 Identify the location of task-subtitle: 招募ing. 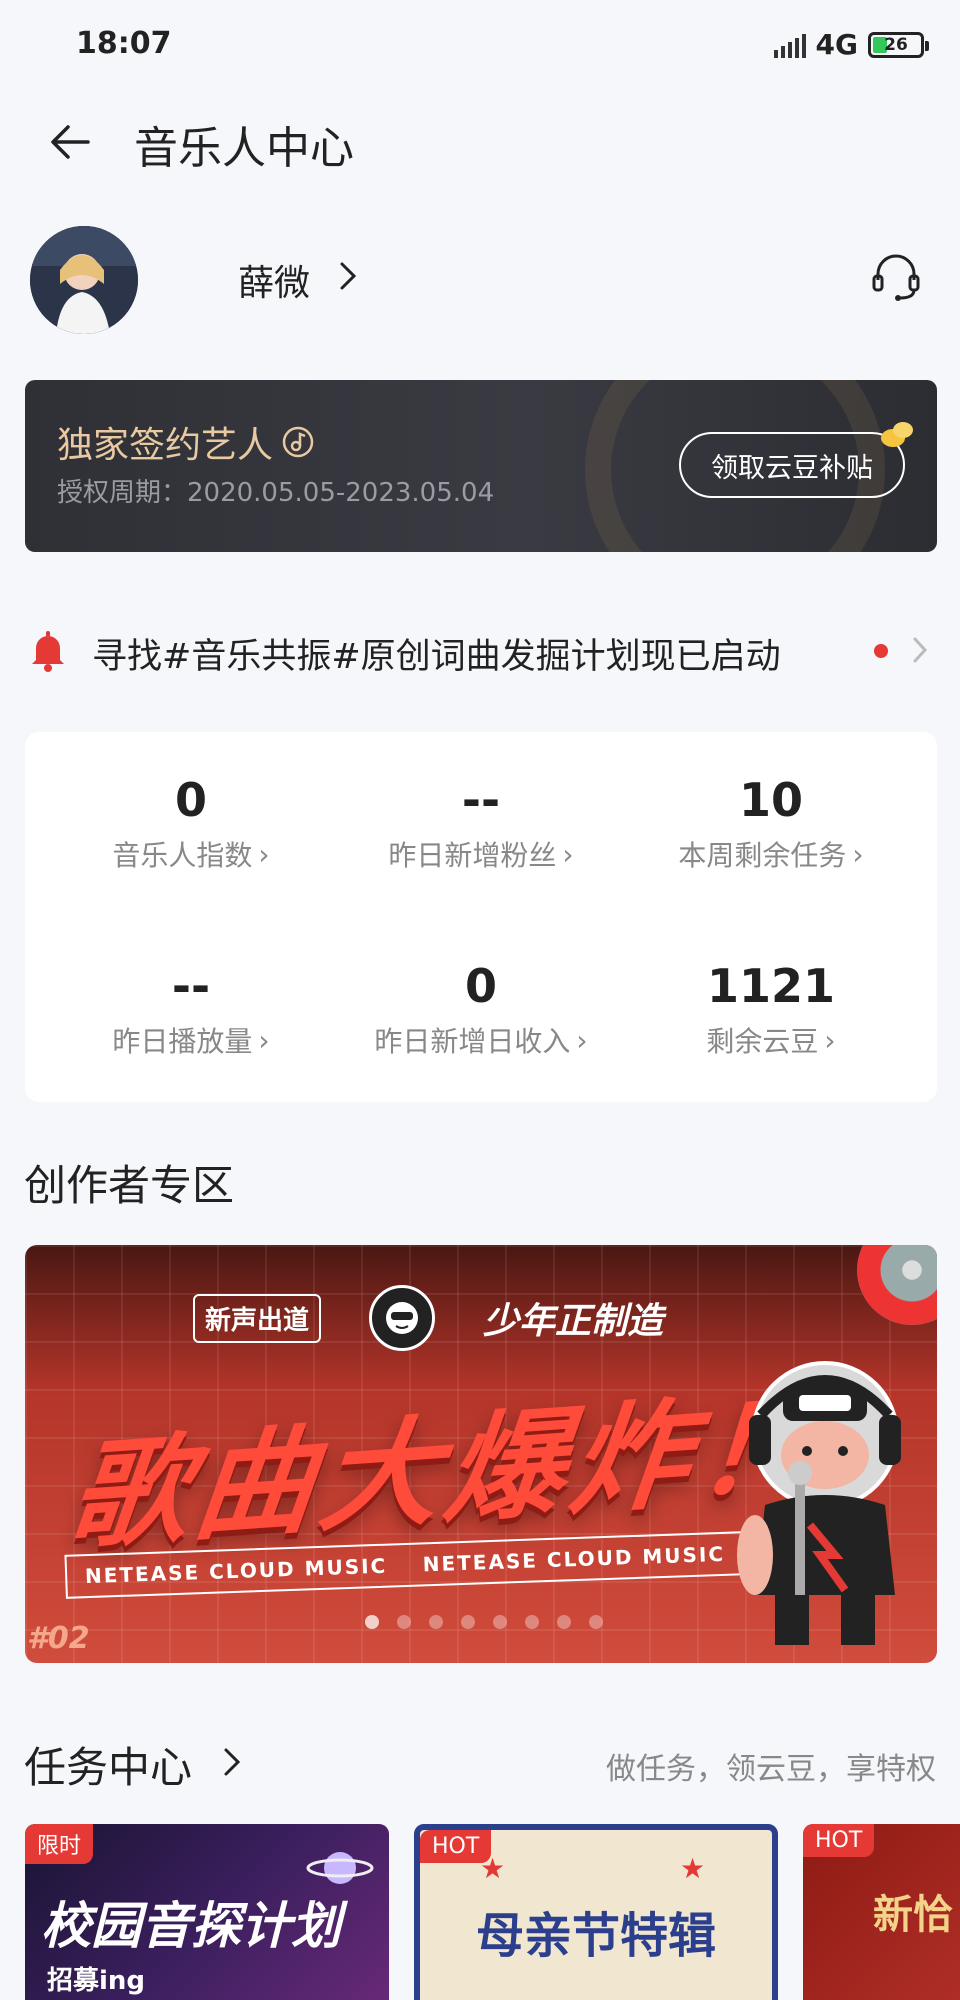
(96, 1981).